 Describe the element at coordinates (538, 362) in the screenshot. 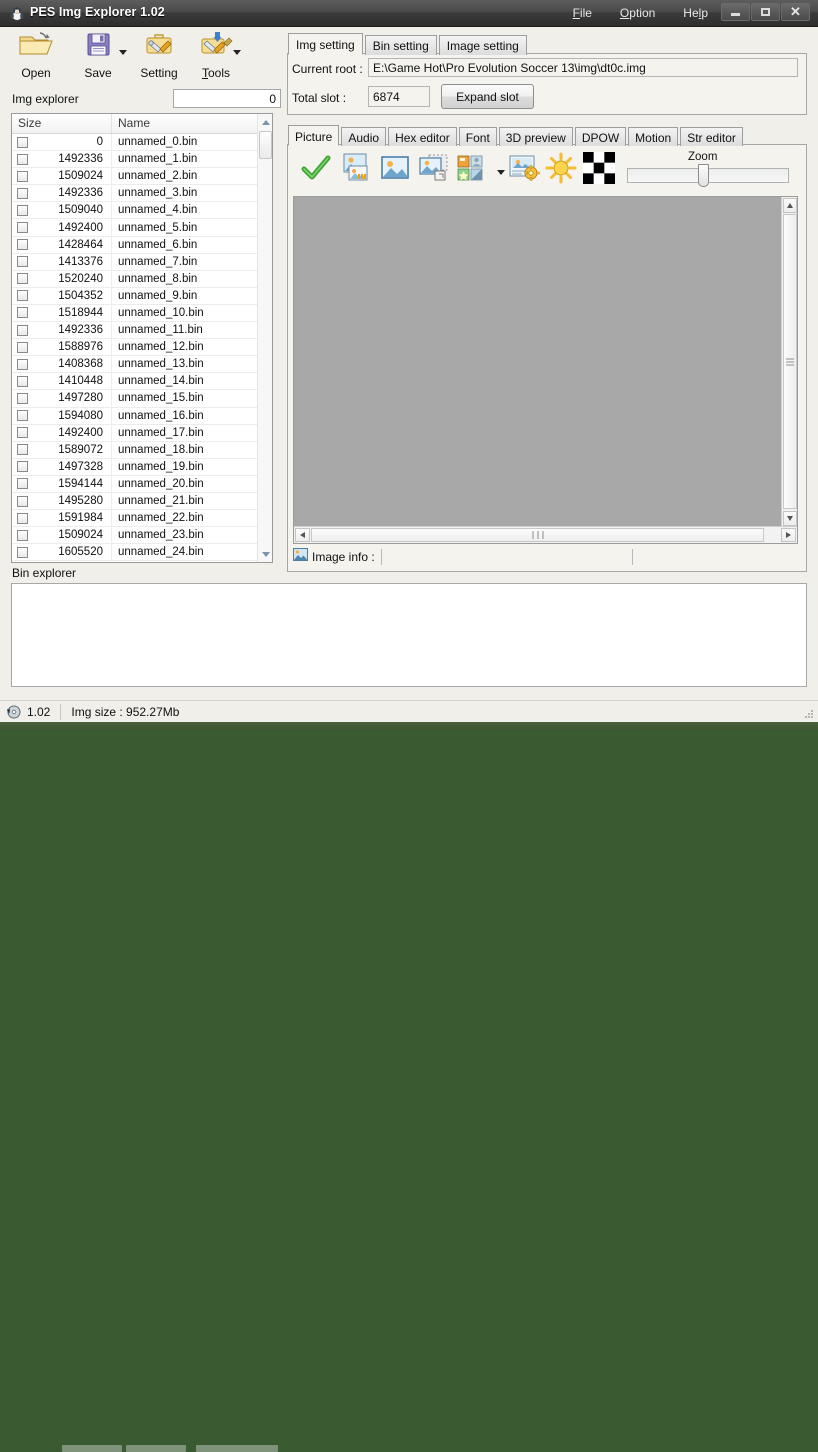

I see `picture-preview-canvas` at that location.